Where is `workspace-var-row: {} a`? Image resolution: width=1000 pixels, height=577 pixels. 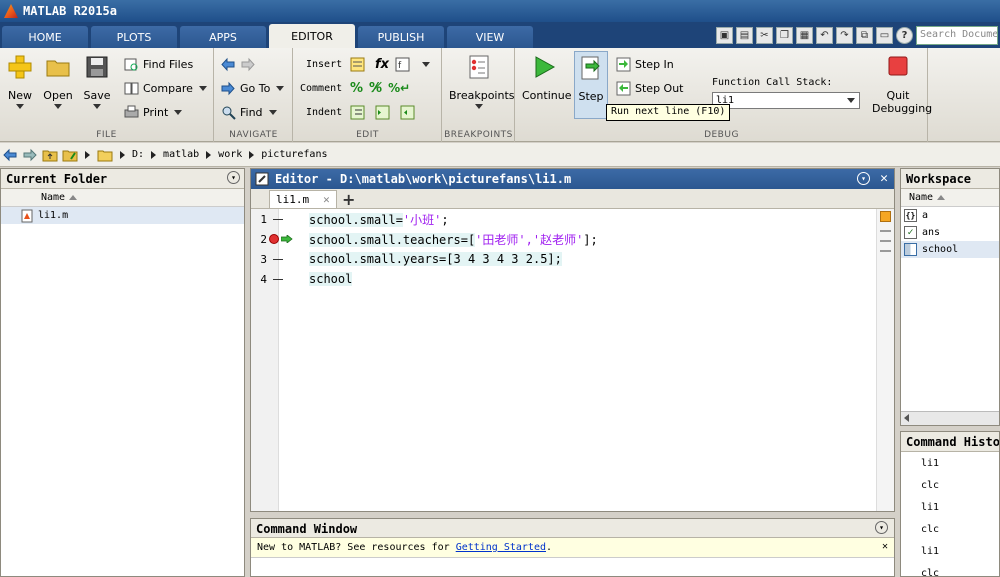 workspace-var-row: {} a is located at coordinates (950, 215).